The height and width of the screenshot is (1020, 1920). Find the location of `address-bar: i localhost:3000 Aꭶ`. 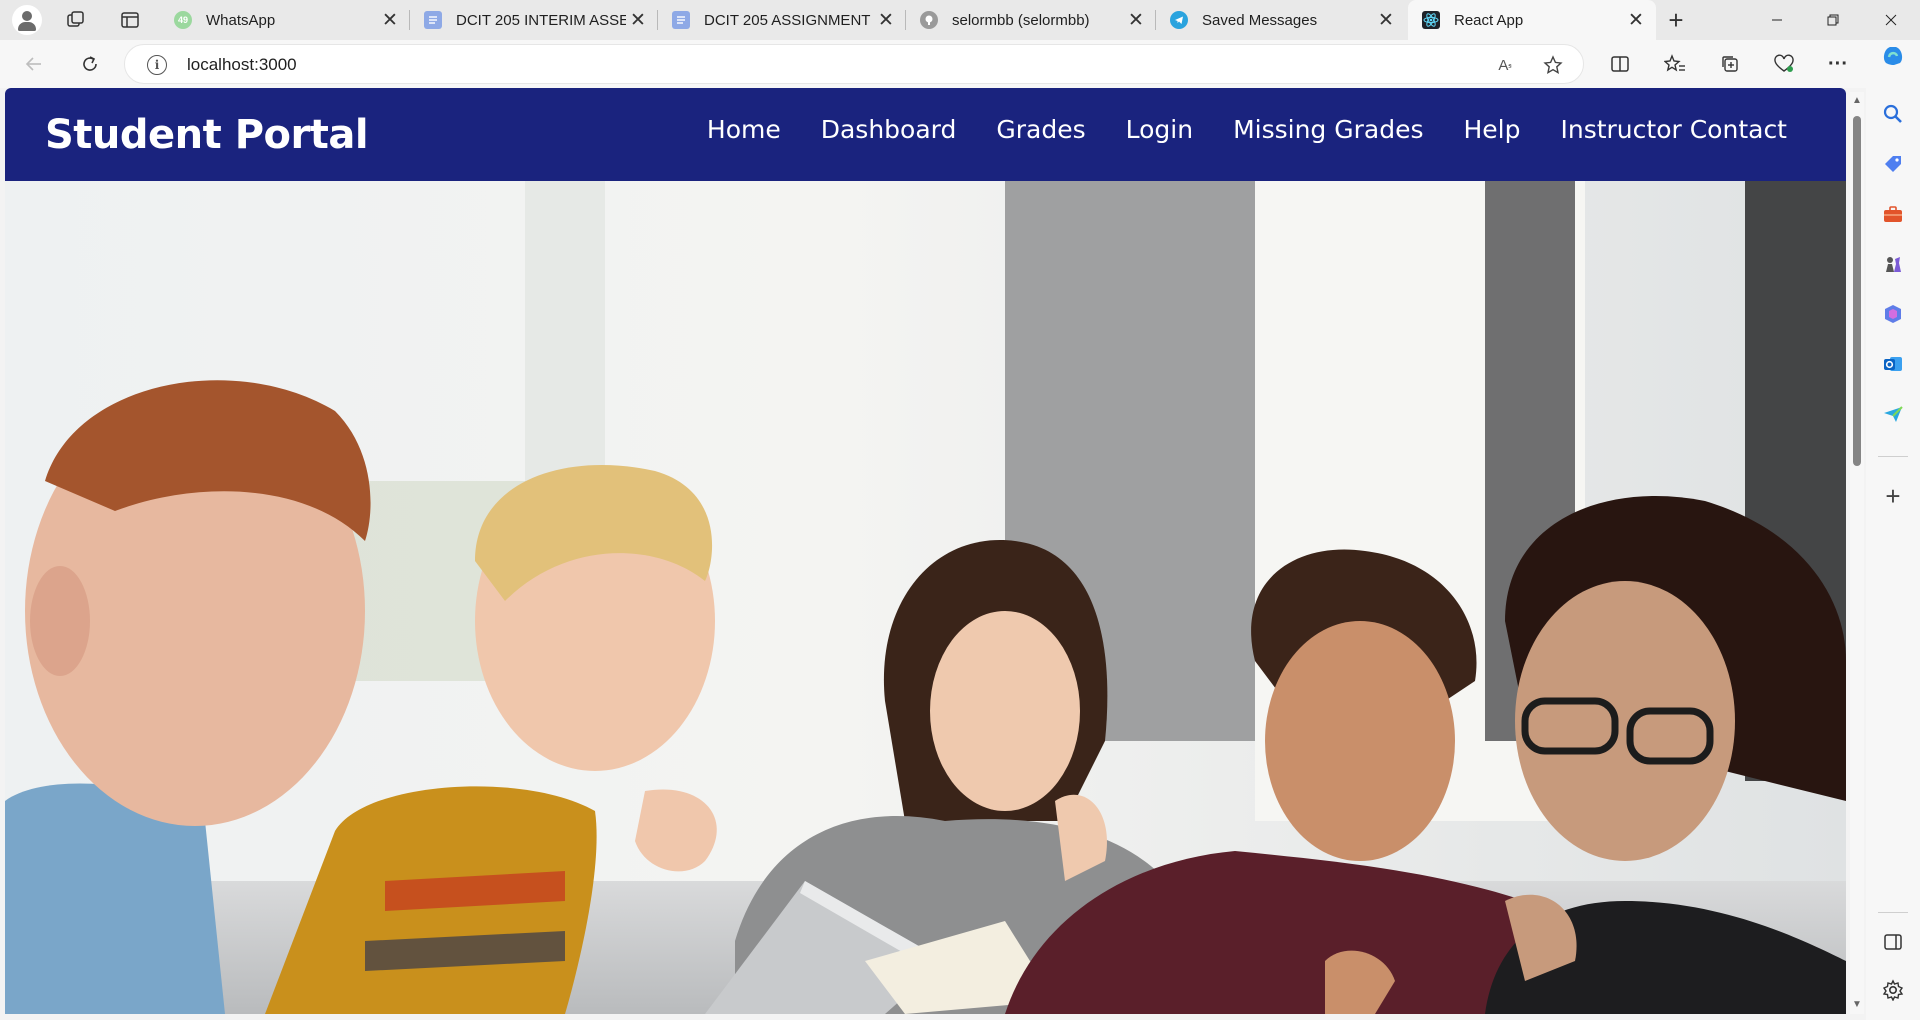

address-bar: i localhost:3000 Aꭶ is located at coordinates (854, 64).